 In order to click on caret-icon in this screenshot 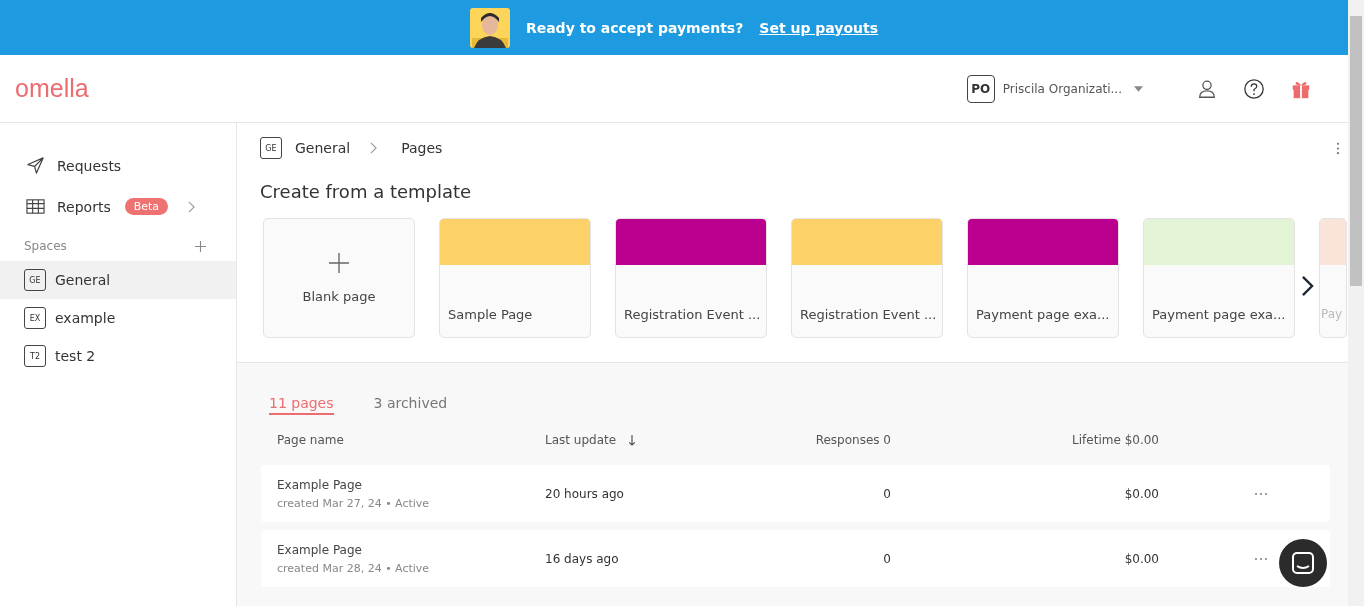, I will do `click(1138, 88)`.